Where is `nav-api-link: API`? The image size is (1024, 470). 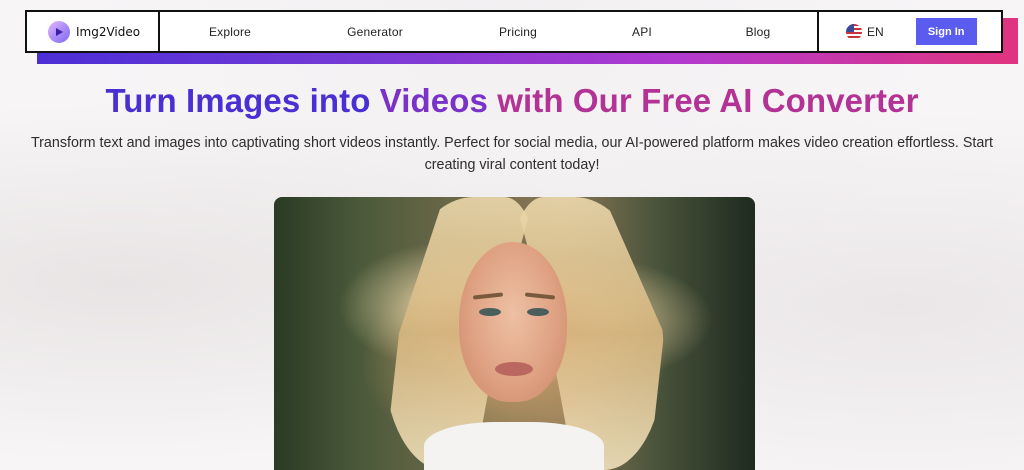
nav-api-link: API is located at coordinates (642, 32).